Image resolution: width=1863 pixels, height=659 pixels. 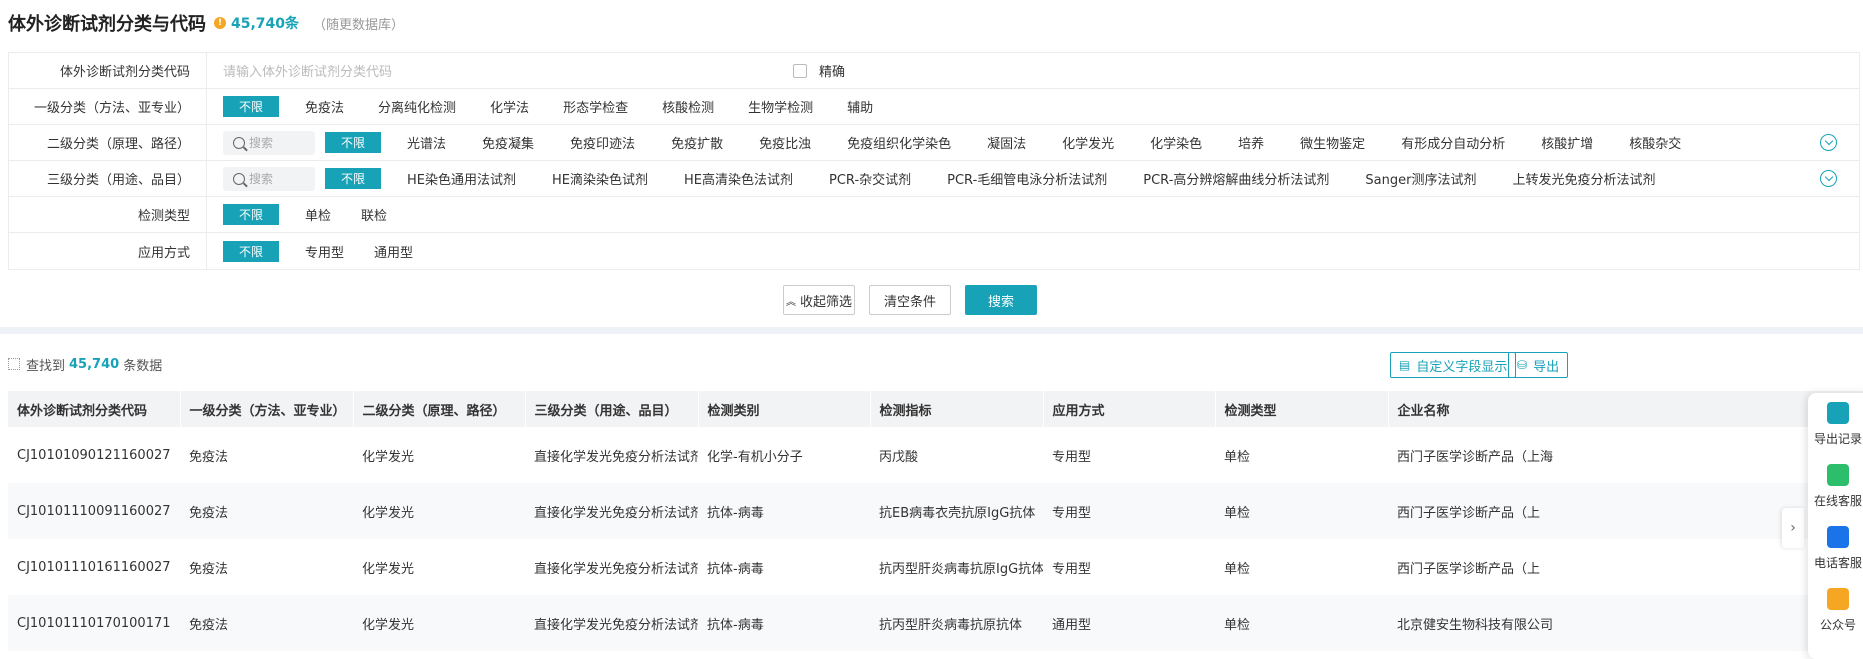 I want to click on level1-option: 免疫法, so click(x=324, y=106).